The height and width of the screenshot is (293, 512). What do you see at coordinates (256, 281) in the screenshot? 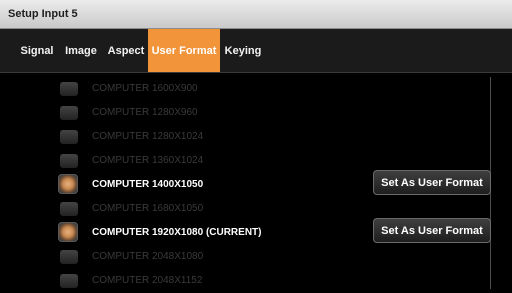
I see `format-row: COMPUTER 2048X1152` at bounding box center [256, 281].